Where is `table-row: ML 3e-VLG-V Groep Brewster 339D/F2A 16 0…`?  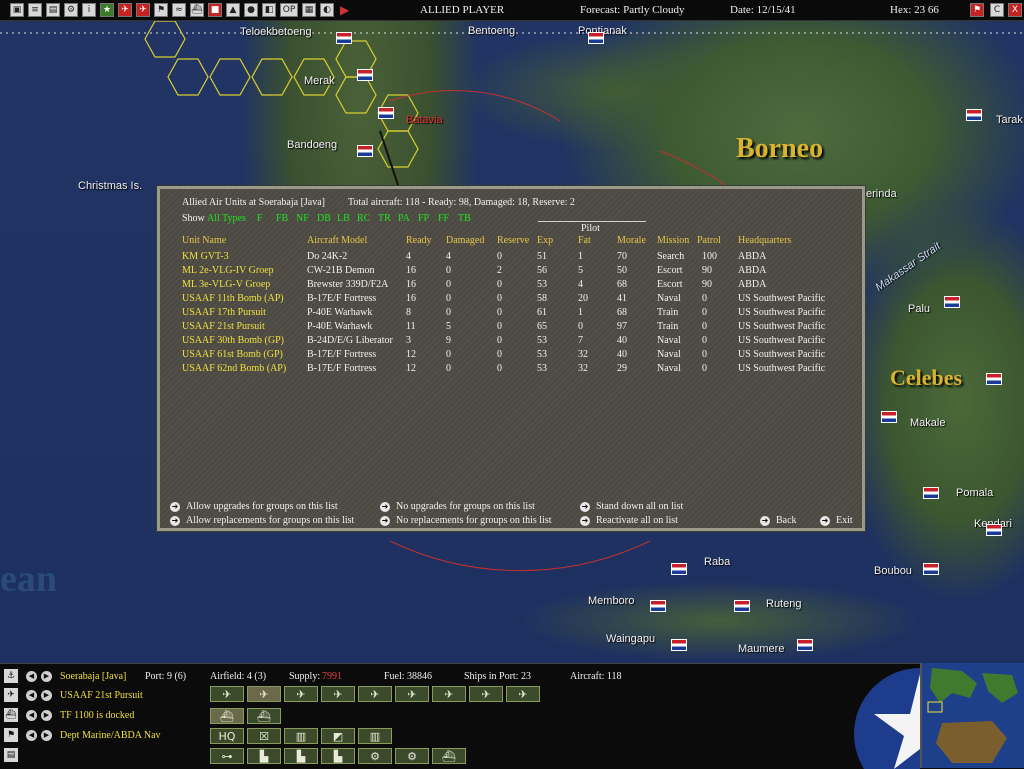
table-row: ML 3e-VLG-V Groep Brewster 339D/F2A 16 0… is located at coordinates (511, 286).